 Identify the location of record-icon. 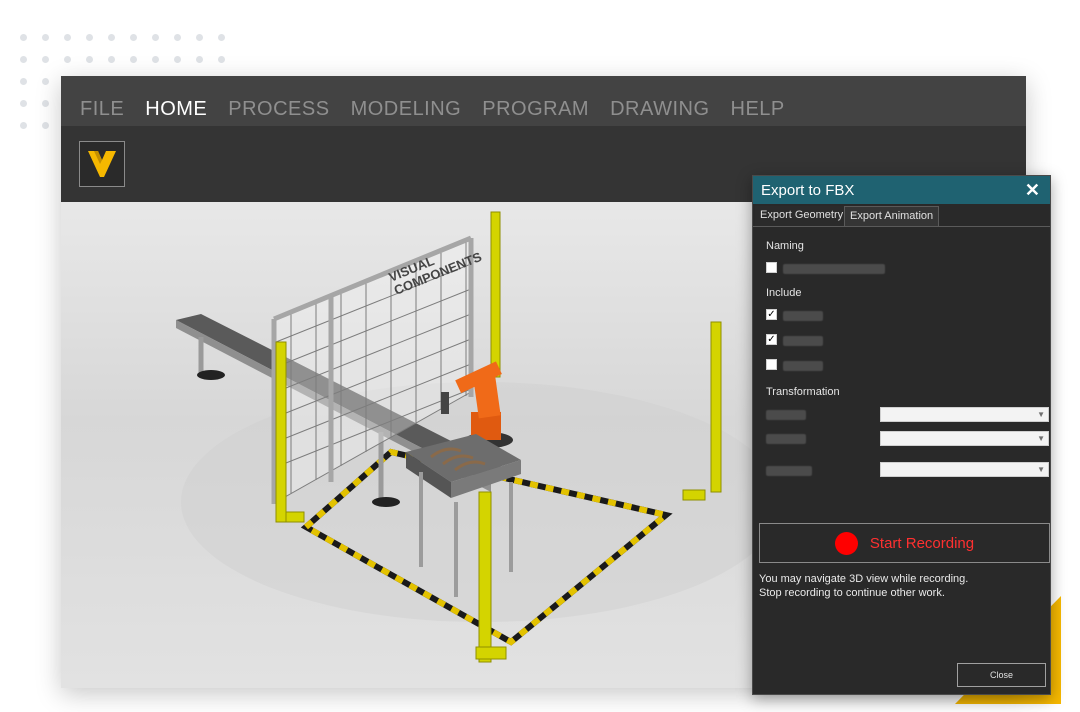
(846, 543).